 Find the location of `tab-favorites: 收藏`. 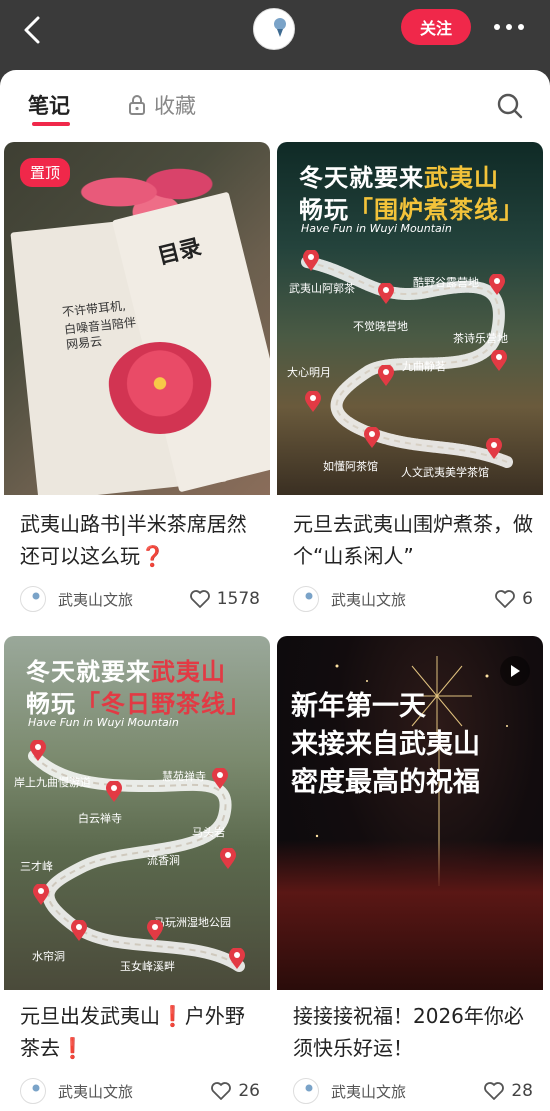

tab-favorites: 收藏 is located at coordinates (162, 105).